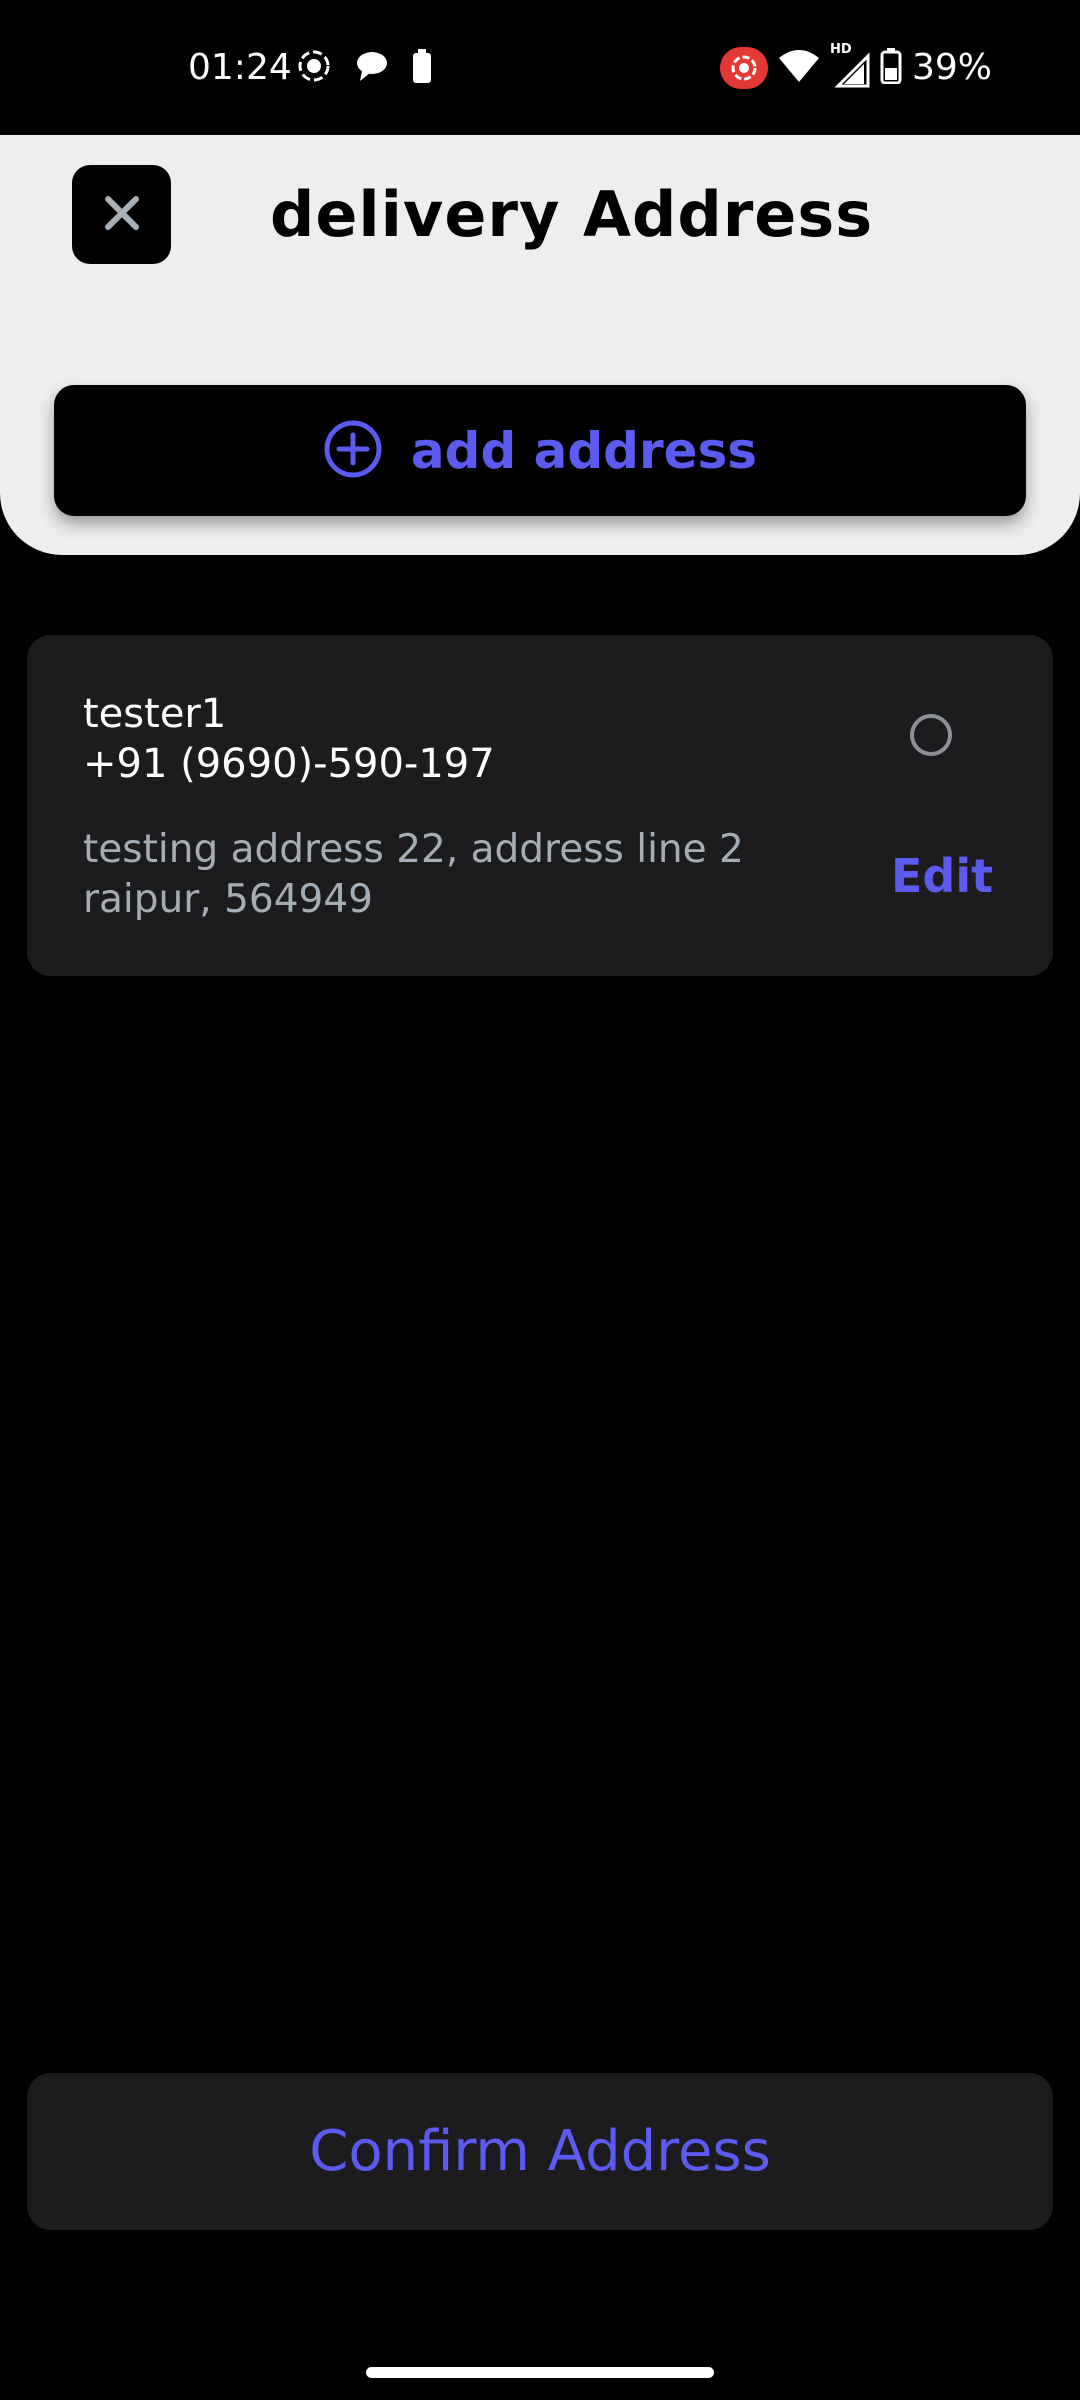  What do you see at coordinates (584, 450) in the screenshot?
I see `add-address-label: add address` at bounding box center [584, 450].